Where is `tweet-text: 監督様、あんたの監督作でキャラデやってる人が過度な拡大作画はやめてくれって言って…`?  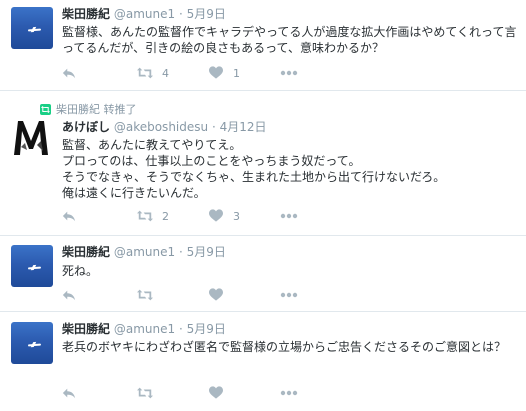
tweet-text: 監督様、あんたの監督作でキャラデやってる人が過度な拡大作画はやめてくれって言って… is located at coordinates (289, 40).